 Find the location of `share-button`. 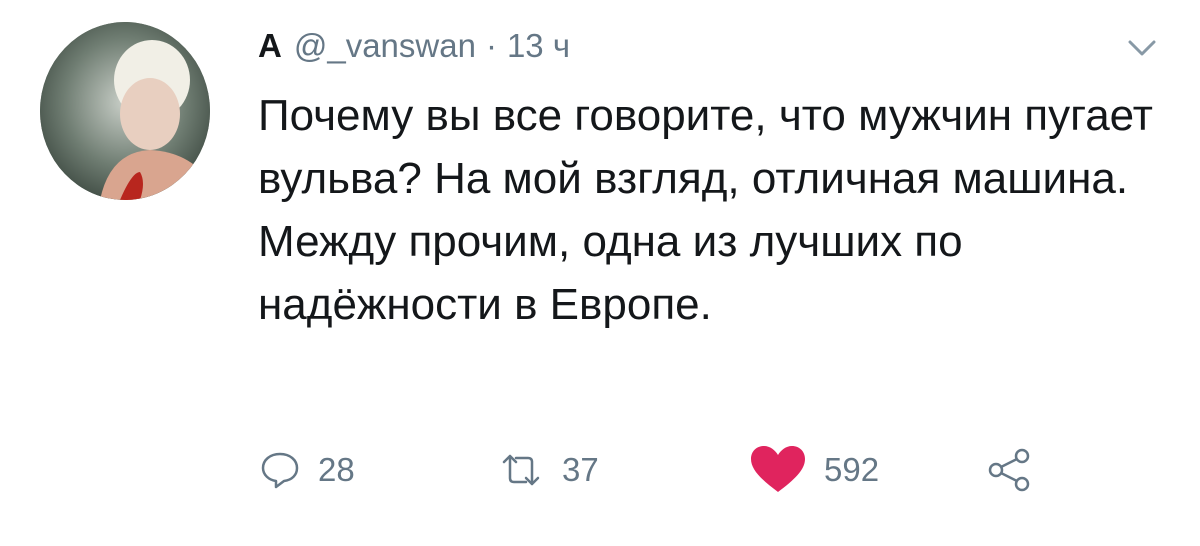

share-button is located at coordinates (1010, 470).